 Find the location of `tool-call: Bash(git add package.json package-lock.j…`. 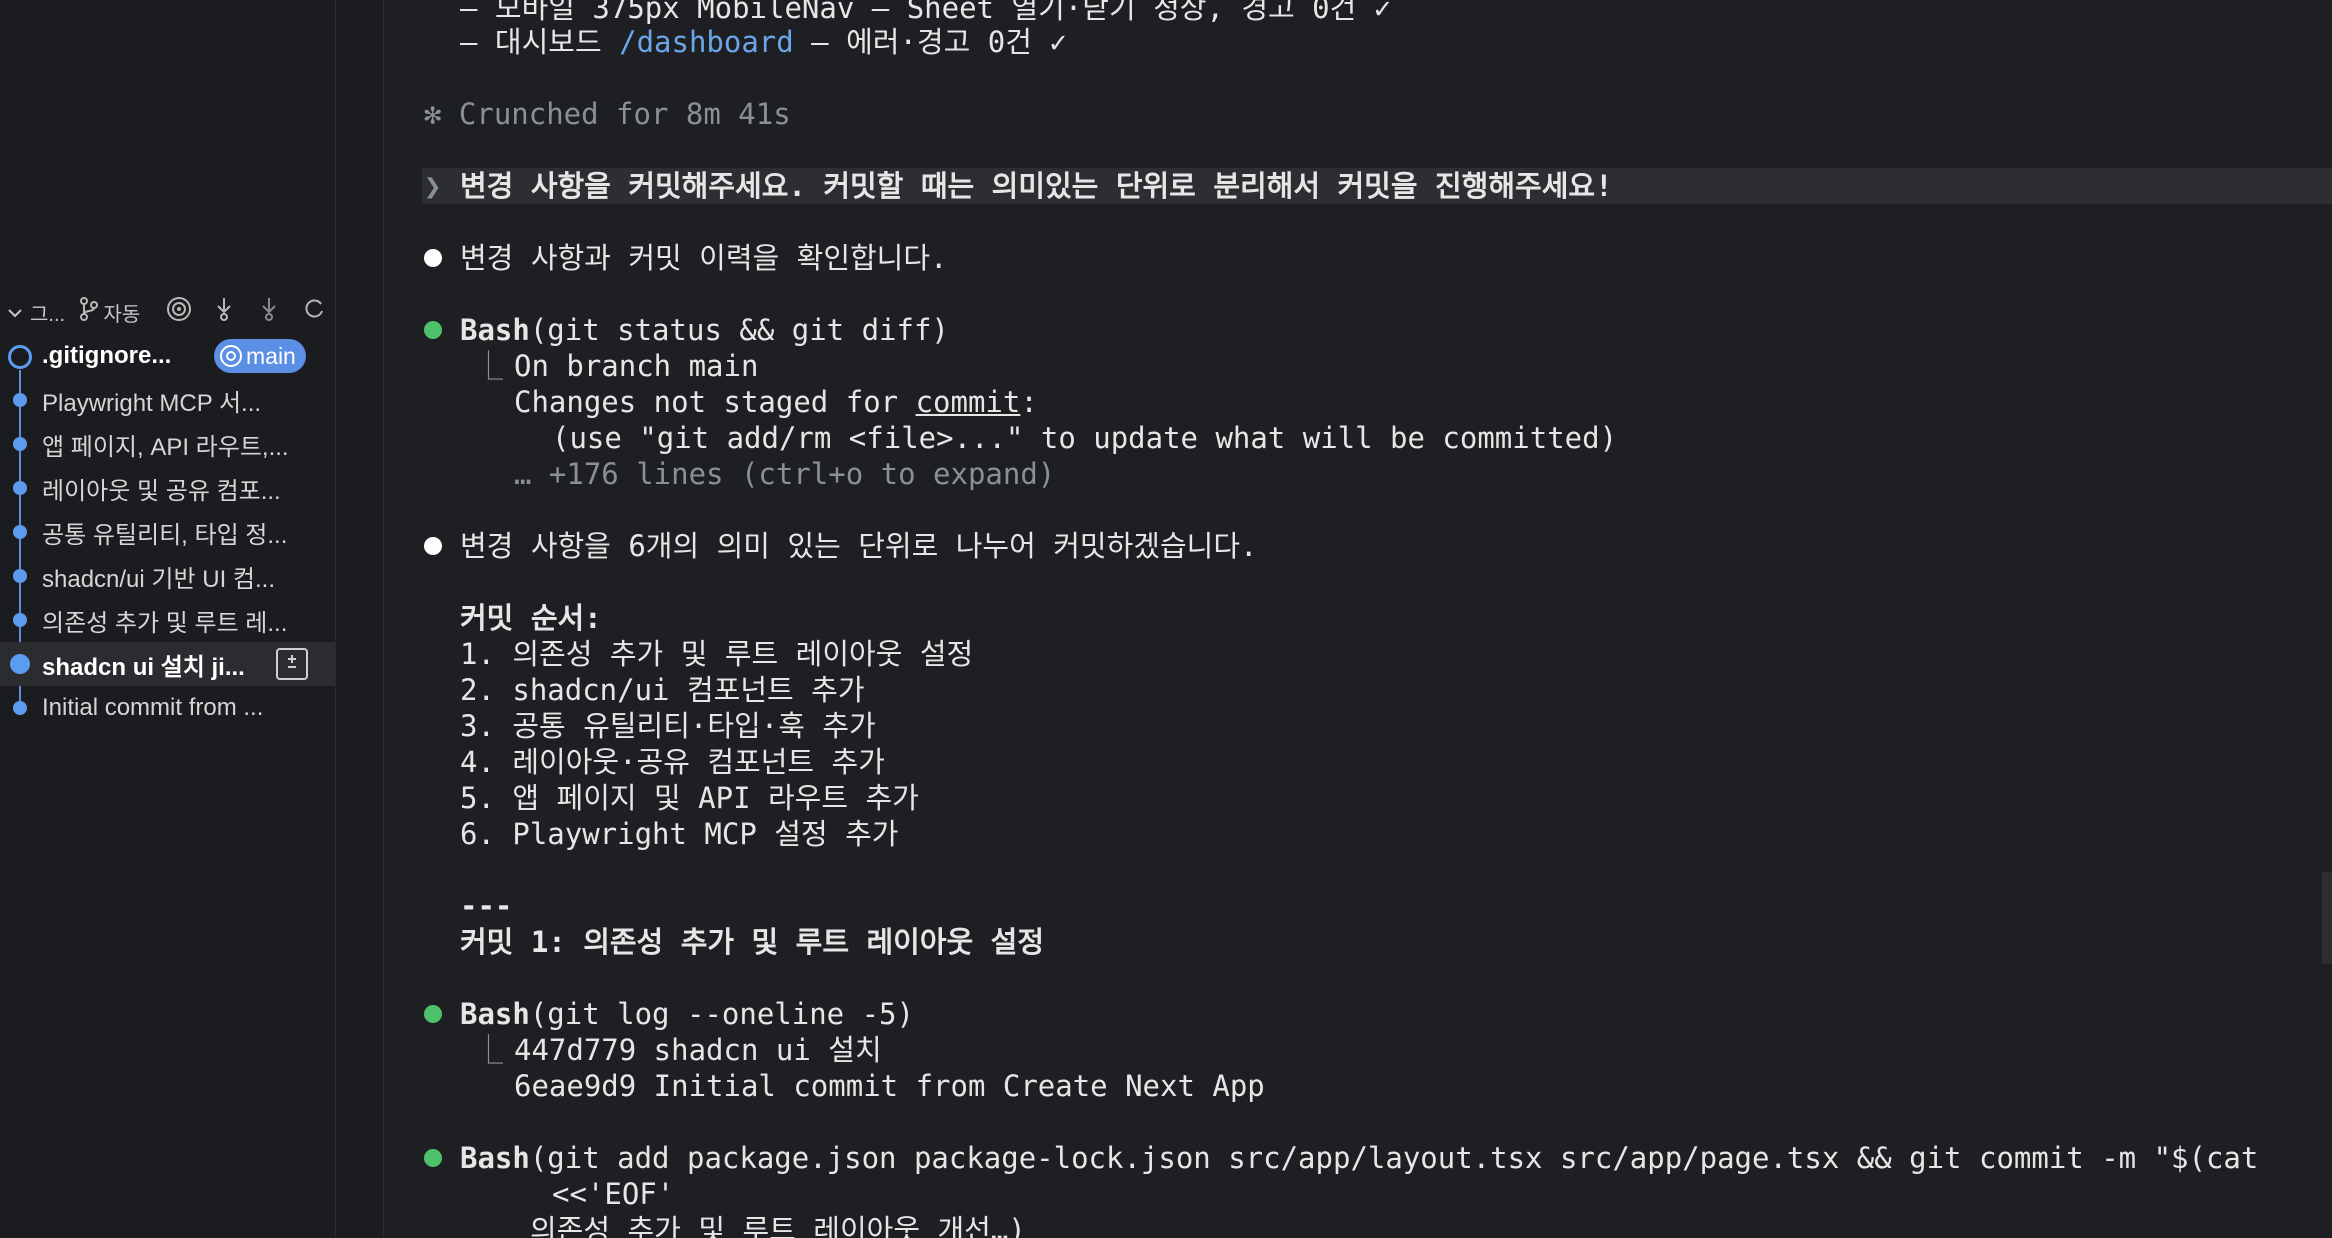

tool-call: Bash(git add package.json package-lock.j… is located at coordinates (1359, 1158).